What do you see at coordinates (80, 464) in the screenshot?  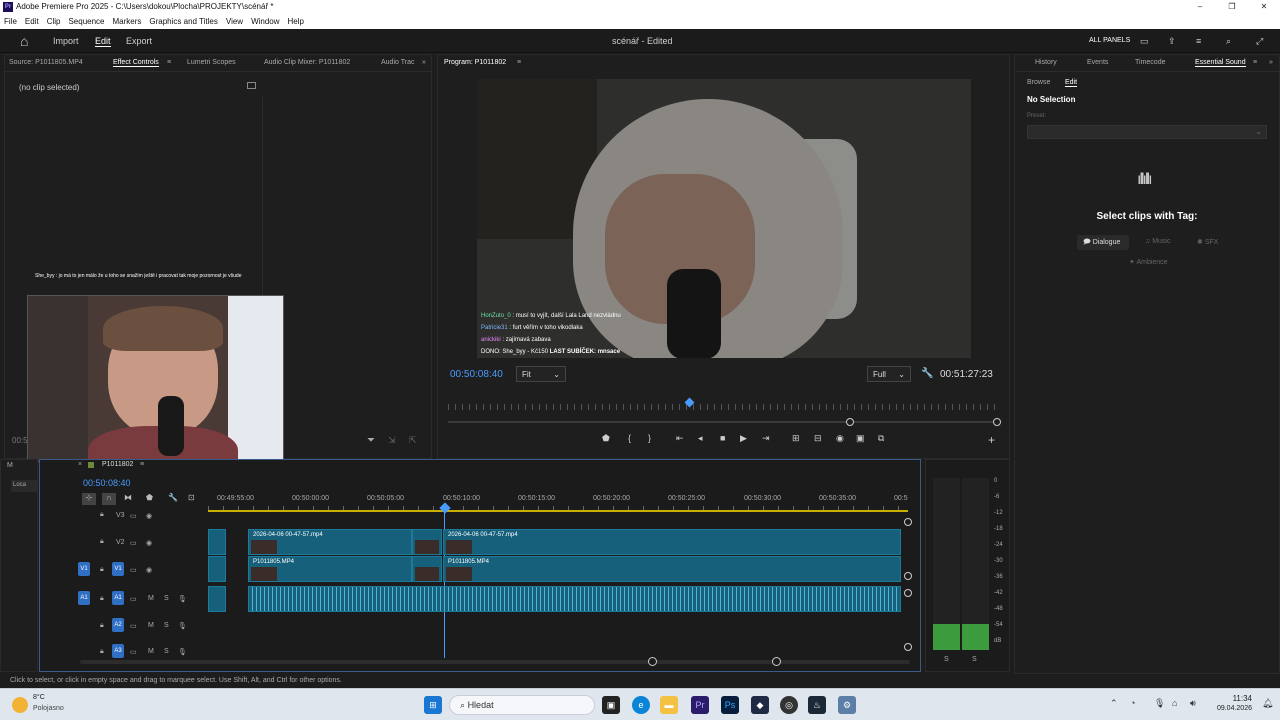 I see `close-sequence-icon: ×` at bounding box center [80, 464].